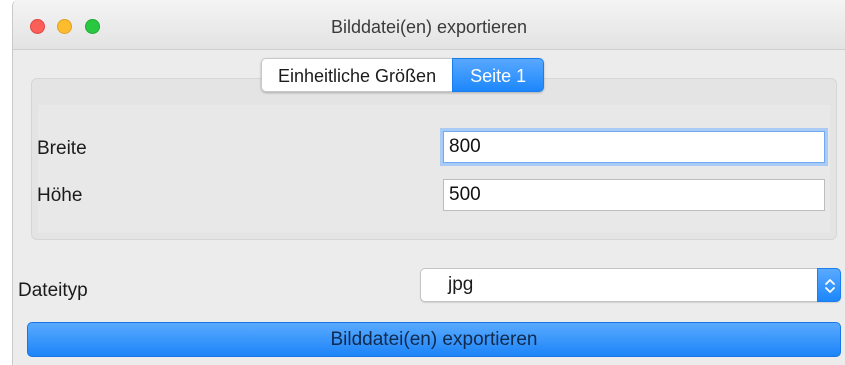  I want to click on filetype-label: Dateityp, so click(53, 290).